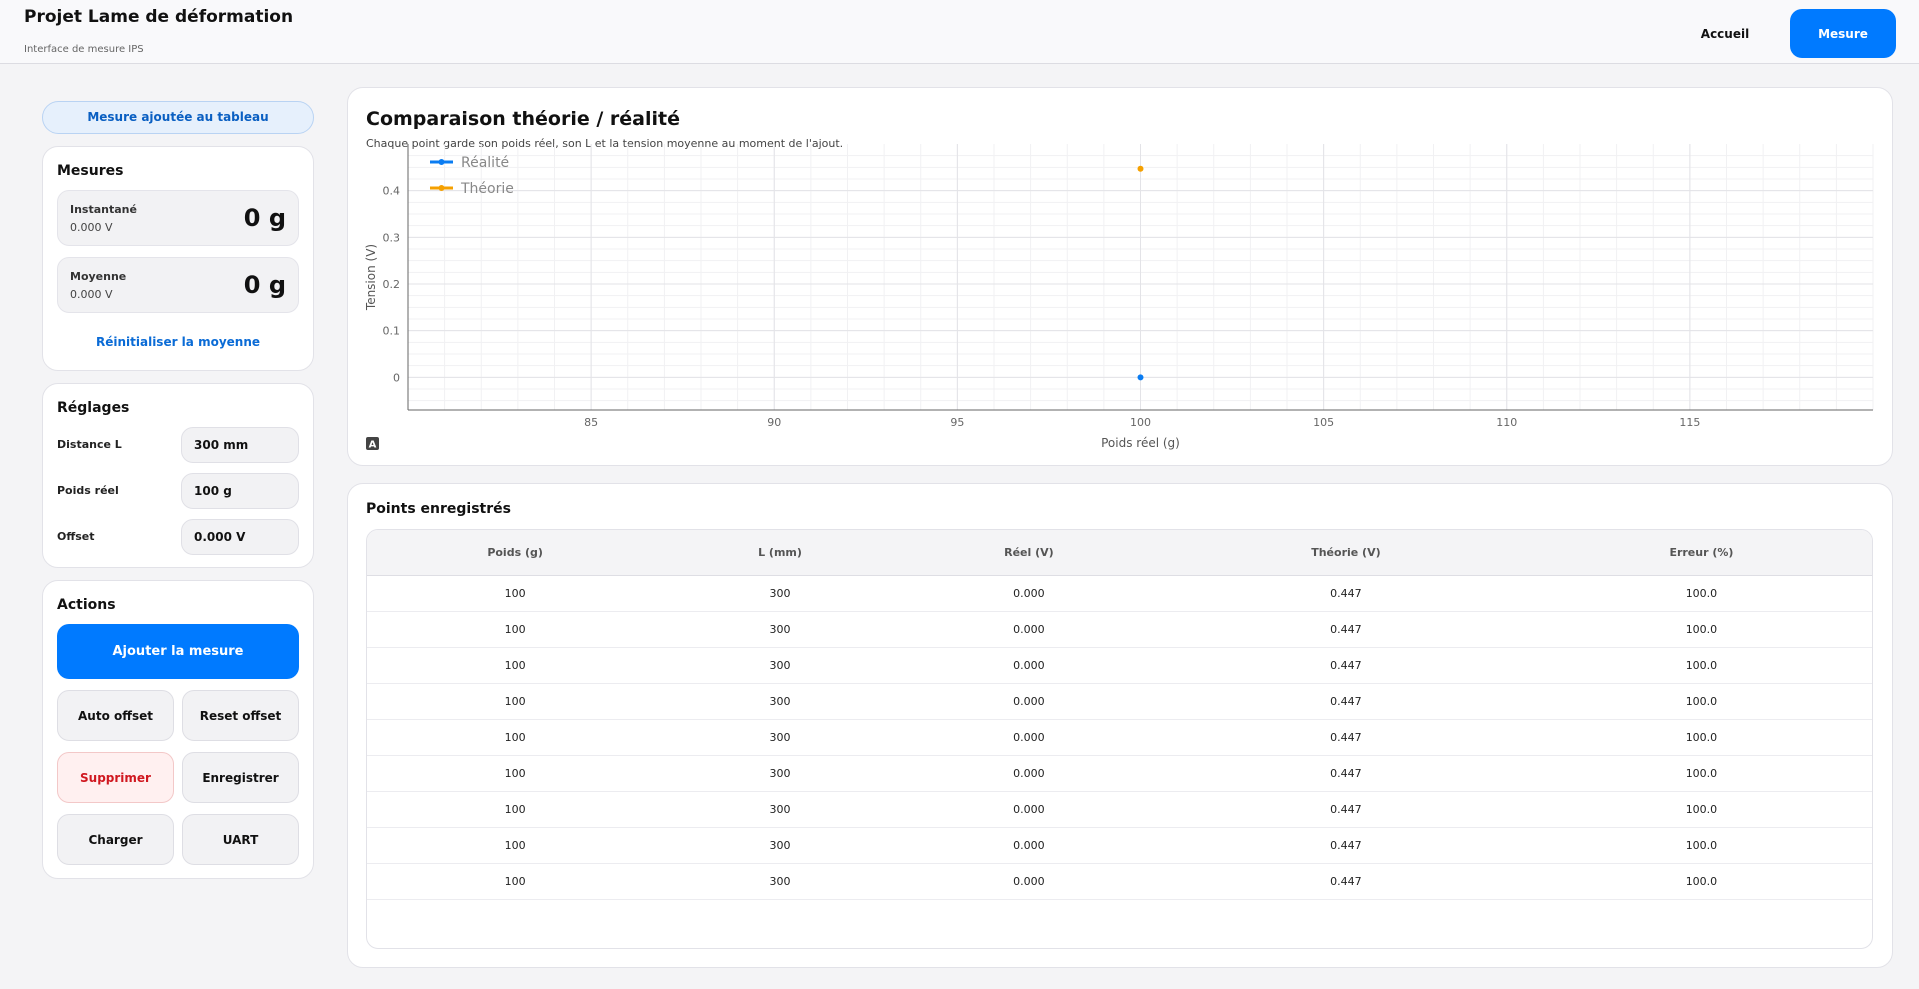  Describe the element at coordinates (103, 209) in the screenshot. I see `instant-label: Instantané` at that location.